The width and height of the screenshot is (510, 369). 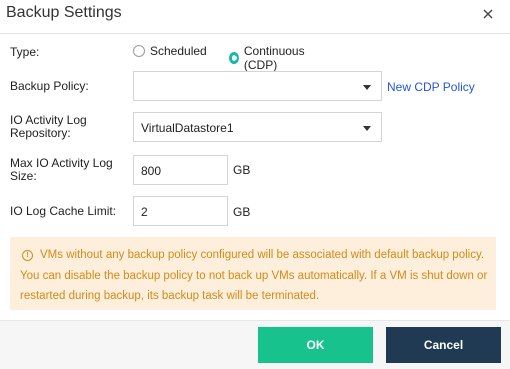 What do you see at coordinates (234, 58) in the screenshot?
I see `radio-checked-icon` at bounding box center [234, 58].